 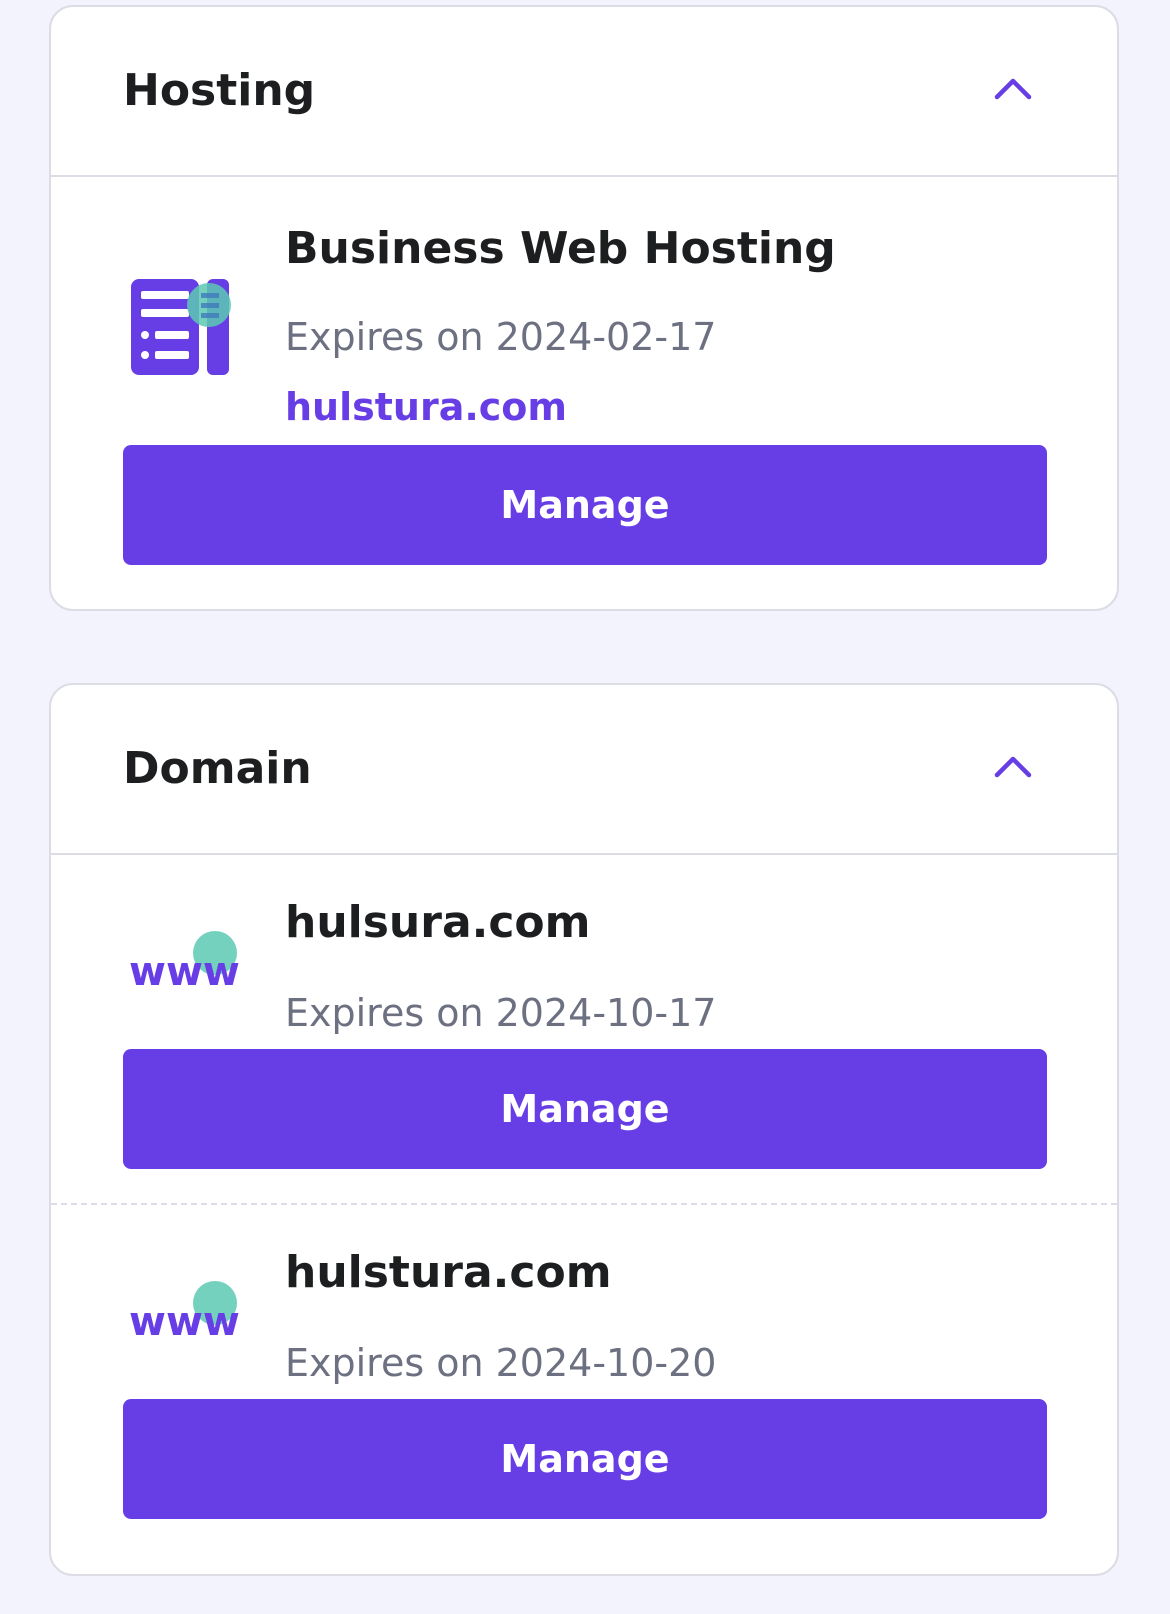 What do you see at coordinates (584, 1204) in the screenshot?
I see `item-divider` at bounding box center [584, 1204].